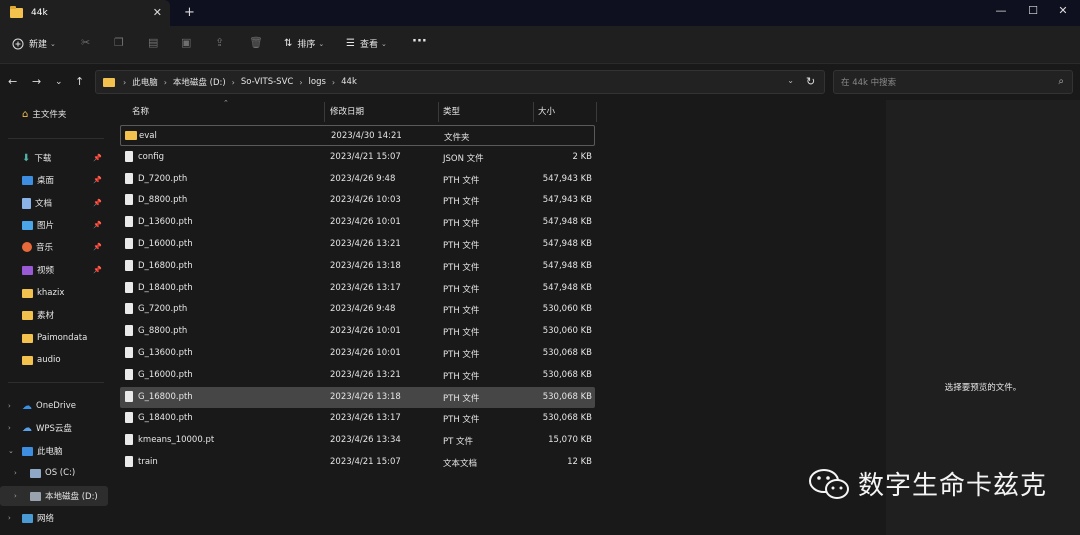  Describe the element at coordinates (983, 388) in the screenshot. I see `preview-message: 选择要预览的文件。` at that location.